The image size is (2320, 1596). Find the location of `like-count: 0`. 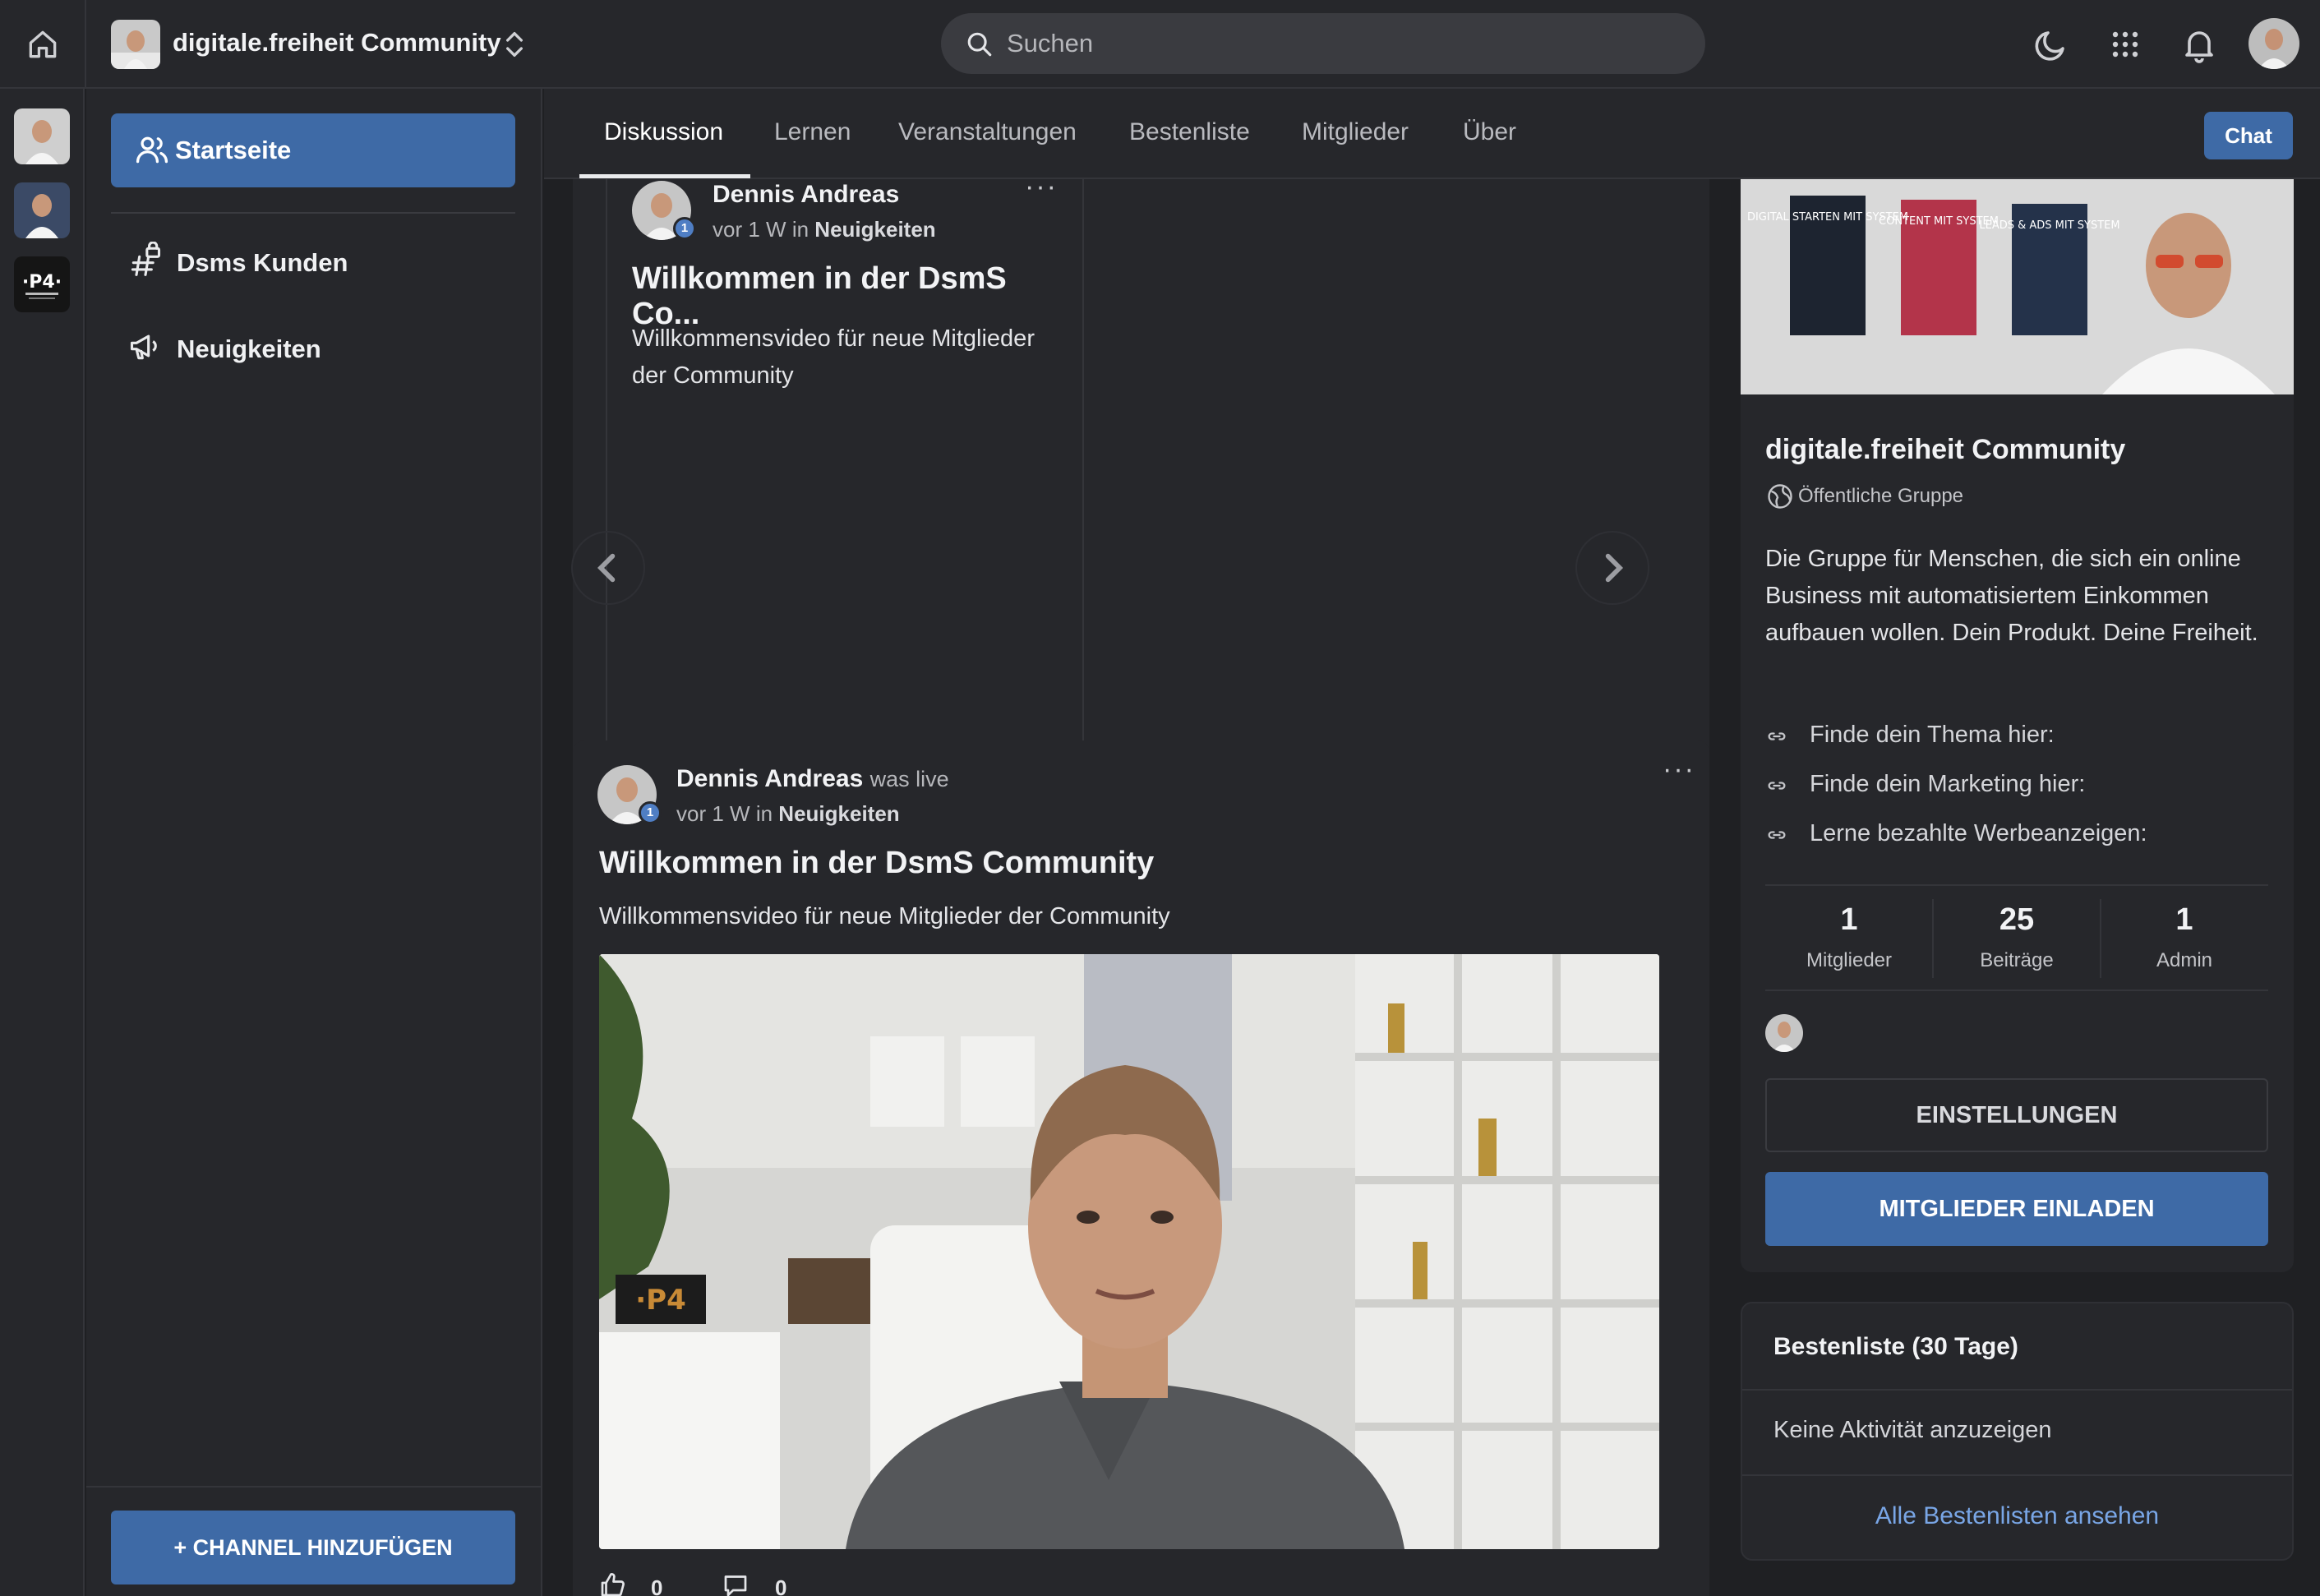

like-count: 0 is located at coordinates (657, 1586).